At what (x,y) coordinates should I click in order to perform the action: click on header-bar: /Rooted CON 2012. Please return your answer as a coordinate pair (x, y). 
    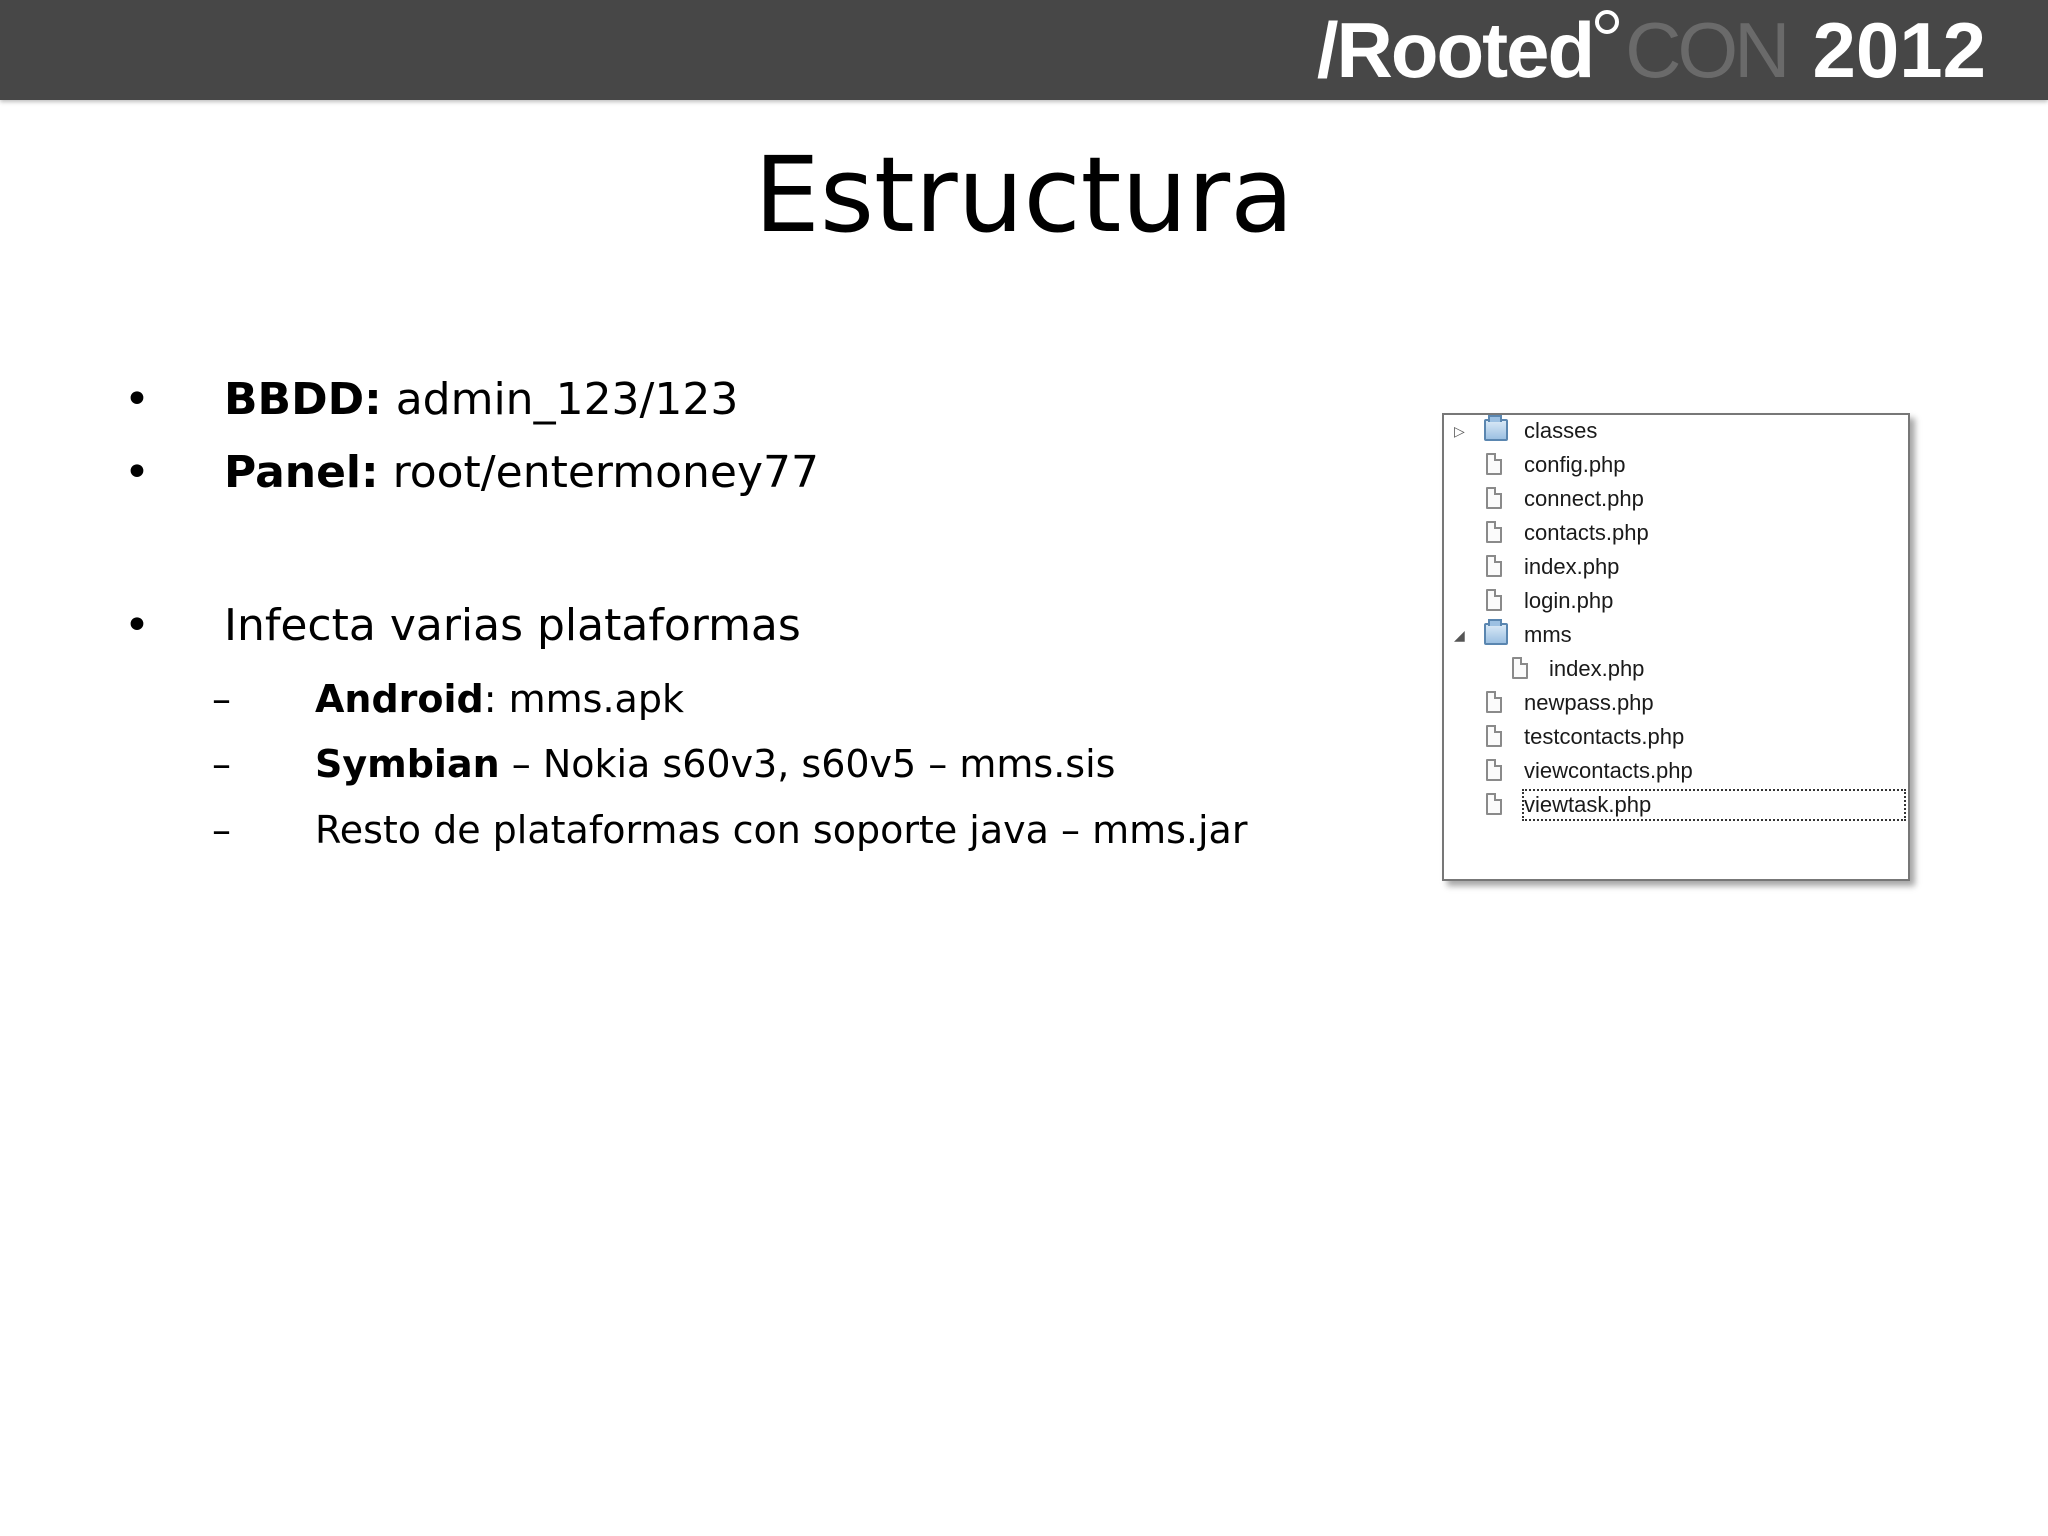
    Looking at the image, I should click on (1024, 50).